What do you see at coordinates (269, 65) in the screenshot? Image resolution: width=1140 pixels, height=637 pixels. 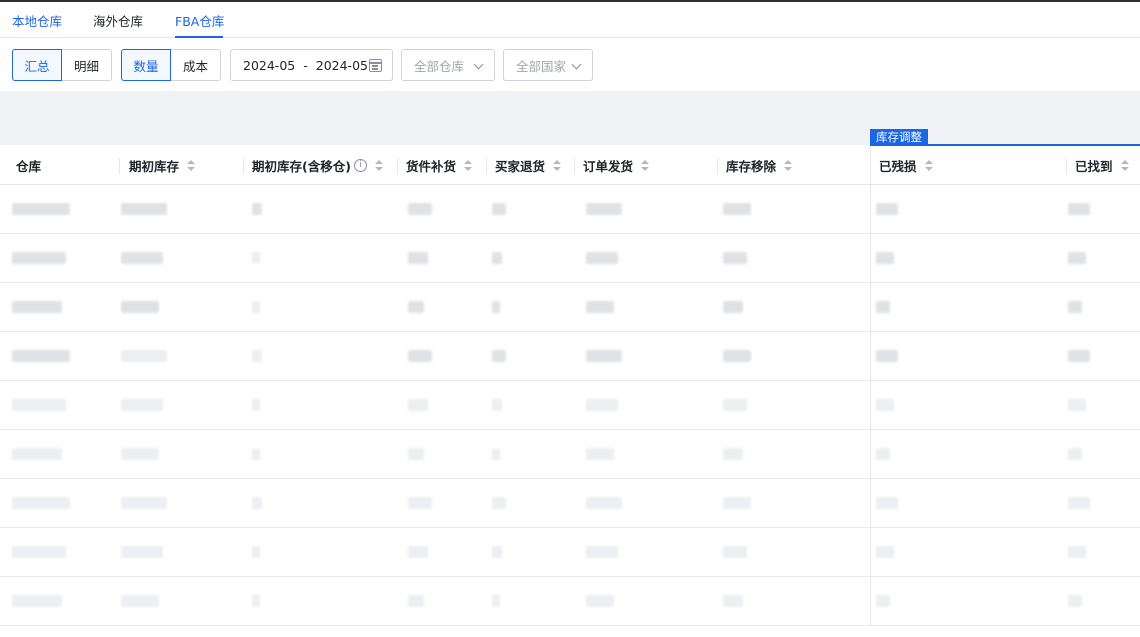 I see `date-start: 2024-05` at bounding box center [269, 65].